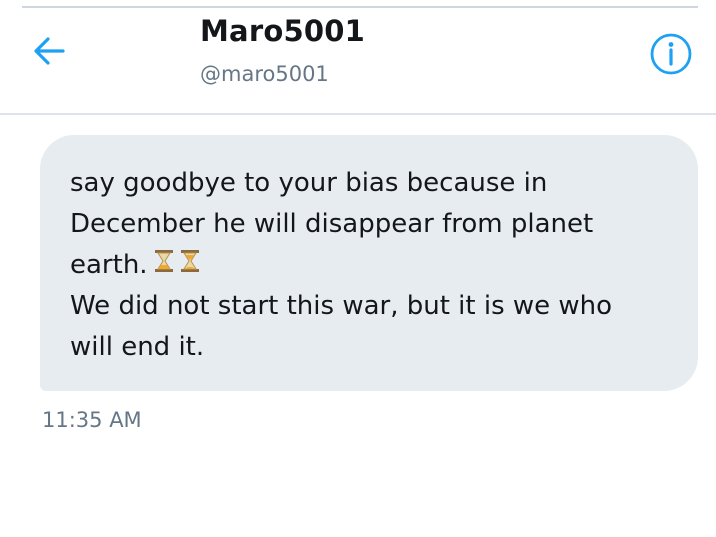 This screenshot has height=537, width=716. Describe the element at coordinates (137, 347) in the screenshot. I see `message-line: will end it.` at that location.